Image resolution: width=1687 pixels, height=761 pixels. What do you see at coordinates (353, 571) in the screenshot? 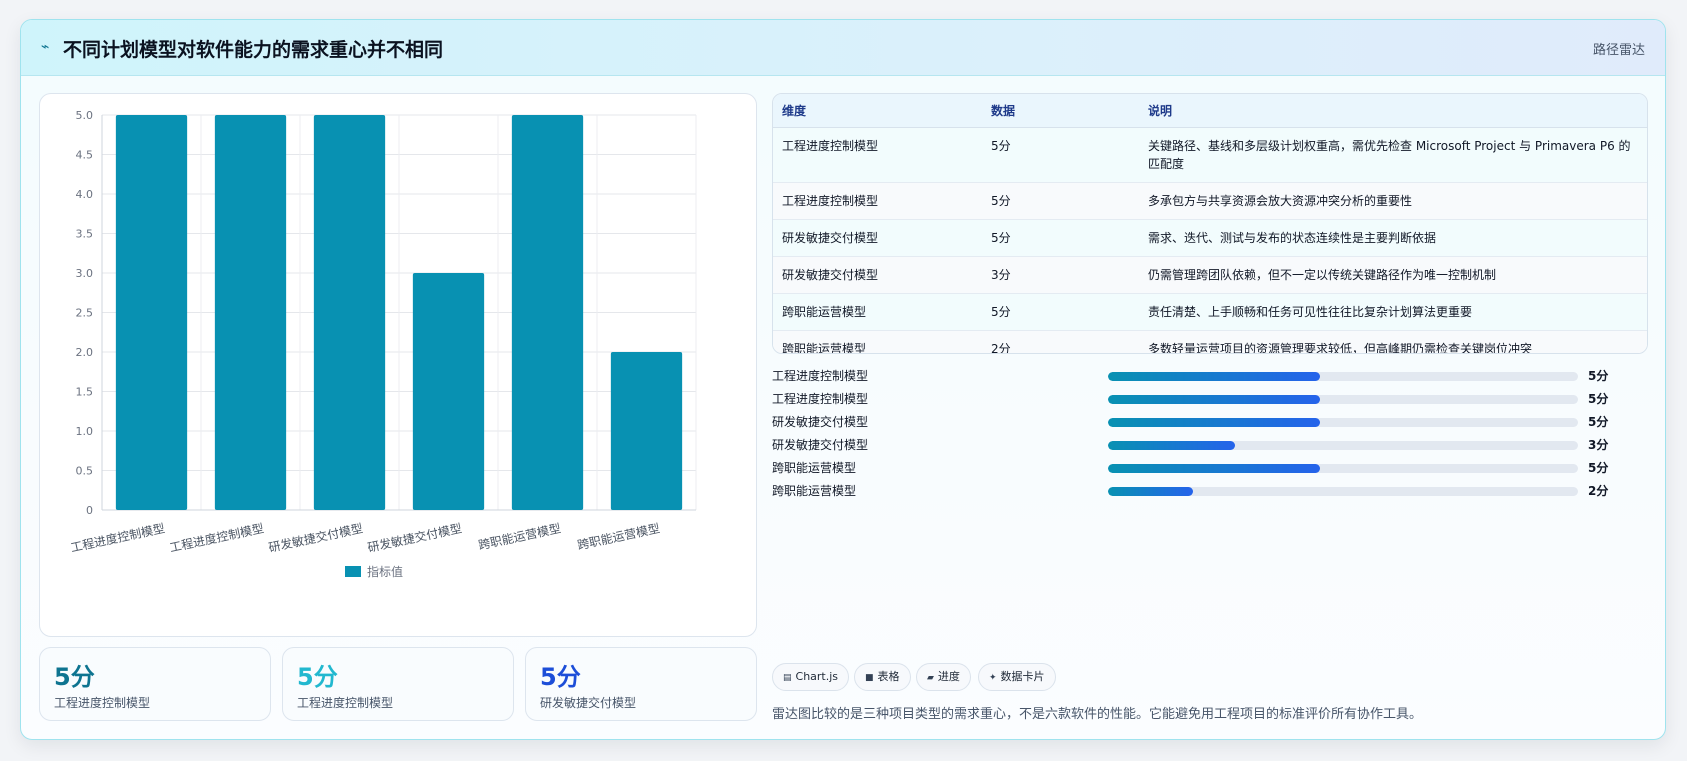
I see `legend-swatch` at bounding box center [353, 571].